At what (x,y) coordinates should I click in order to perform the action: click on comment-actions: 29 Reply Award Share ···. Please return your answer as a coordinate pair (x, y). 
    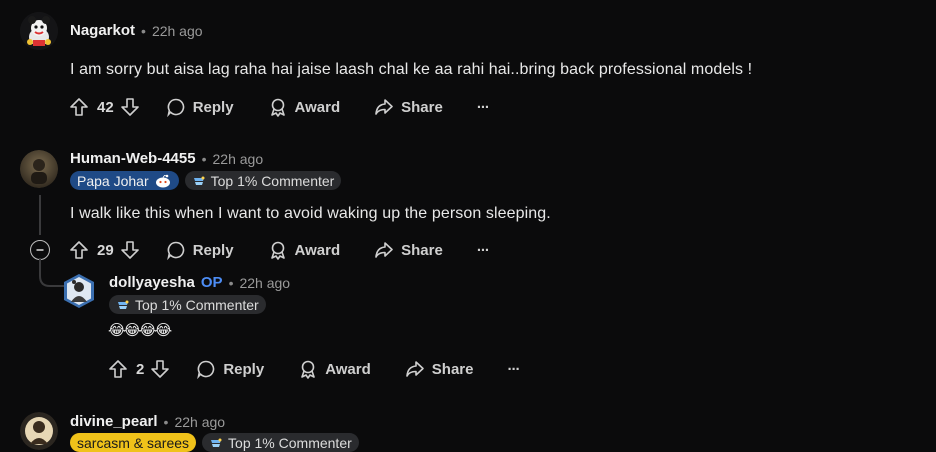
    Looking at the image, I should click on (279, 250).